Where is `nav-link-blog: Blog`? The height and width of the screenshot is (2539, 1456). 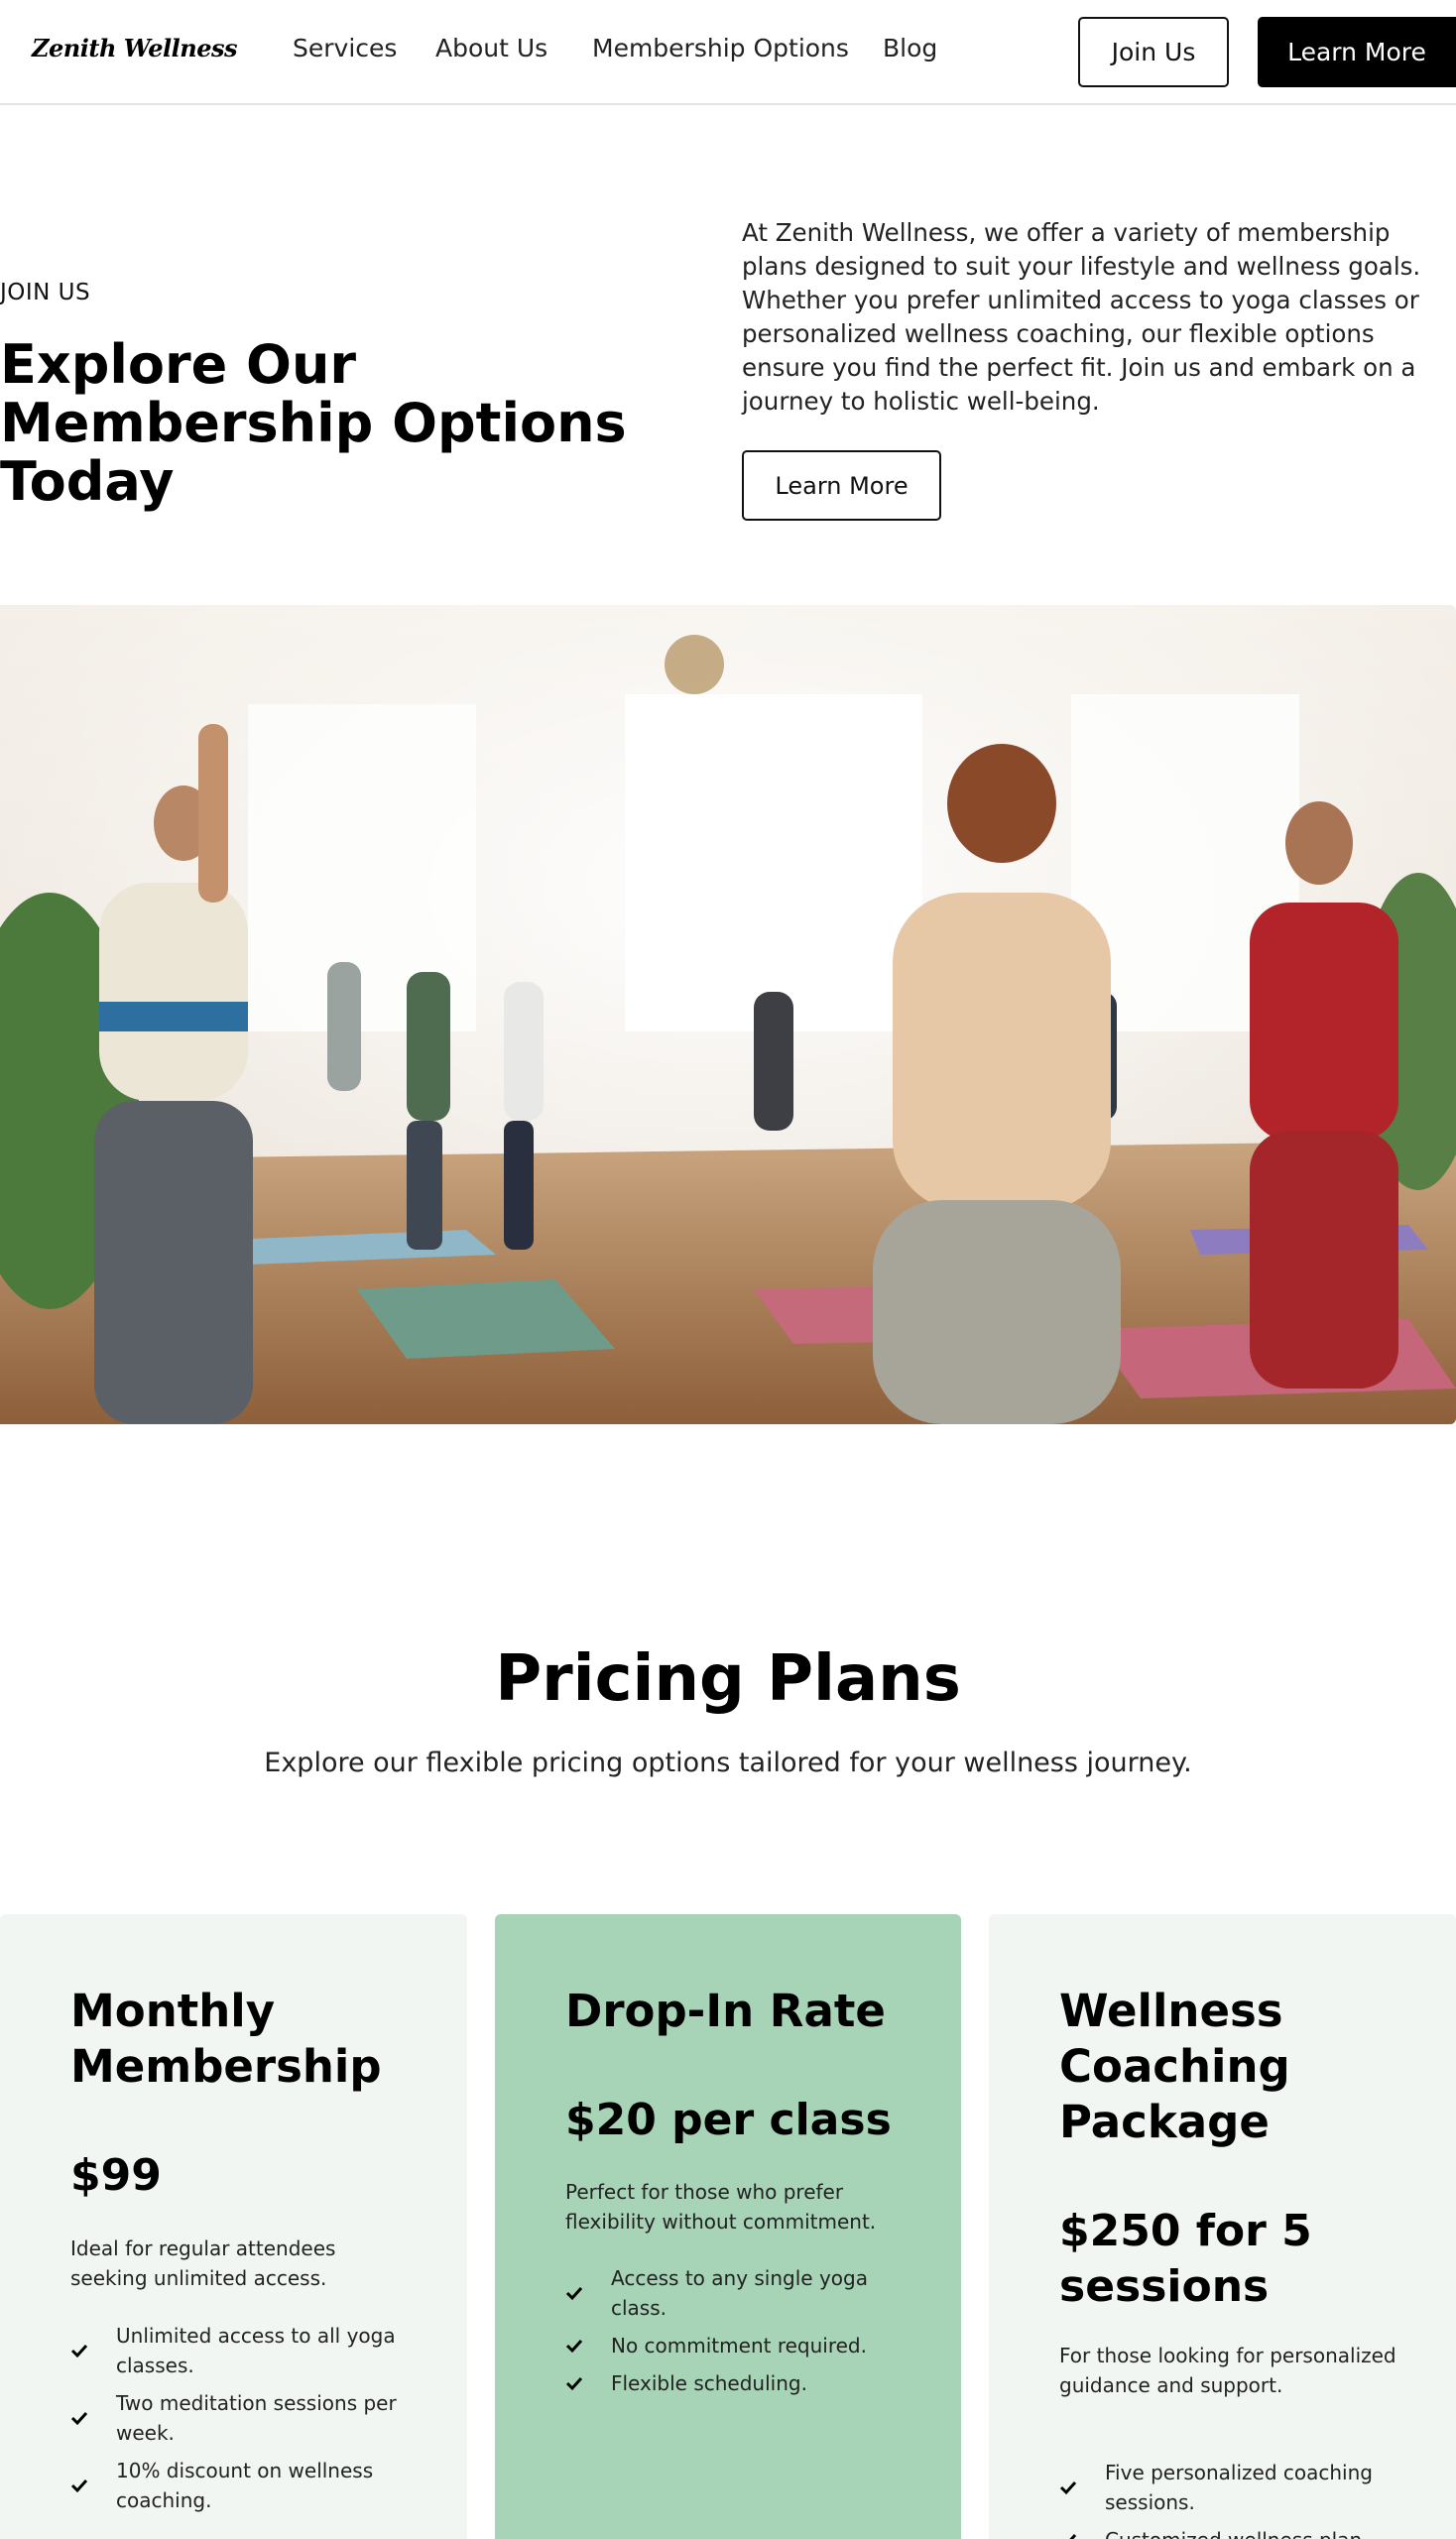
nav-link-blog: Blog is located at coordinates (910, 48).